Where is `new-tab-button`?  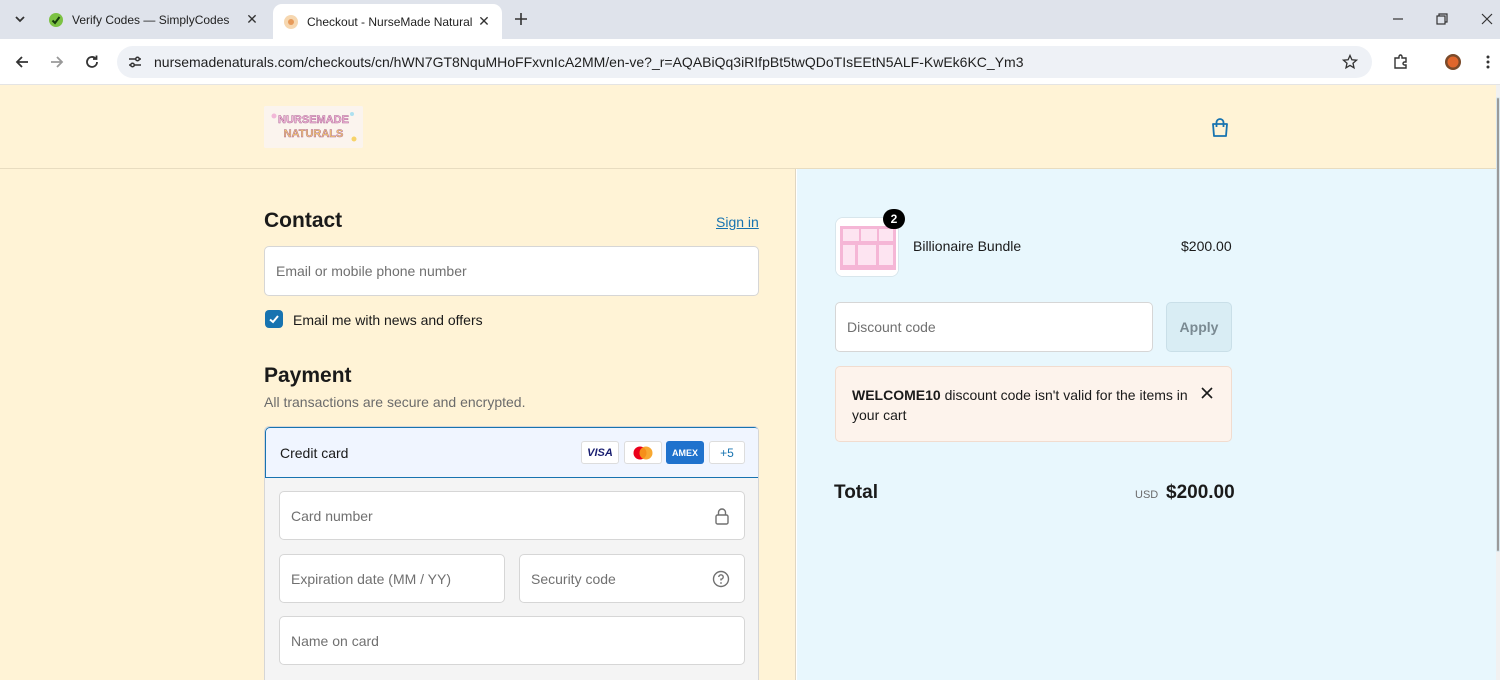
new-tab-button is located at coordinates (521, 19).